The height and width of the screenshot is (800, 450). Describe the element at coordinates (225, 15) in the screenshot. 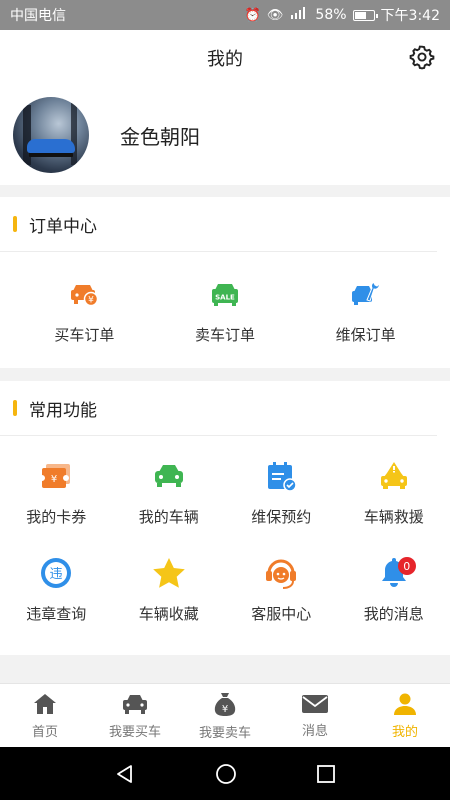

I see `status-bar: 中国电信 ⏰ 👁 58% 下午3:42` at that location.